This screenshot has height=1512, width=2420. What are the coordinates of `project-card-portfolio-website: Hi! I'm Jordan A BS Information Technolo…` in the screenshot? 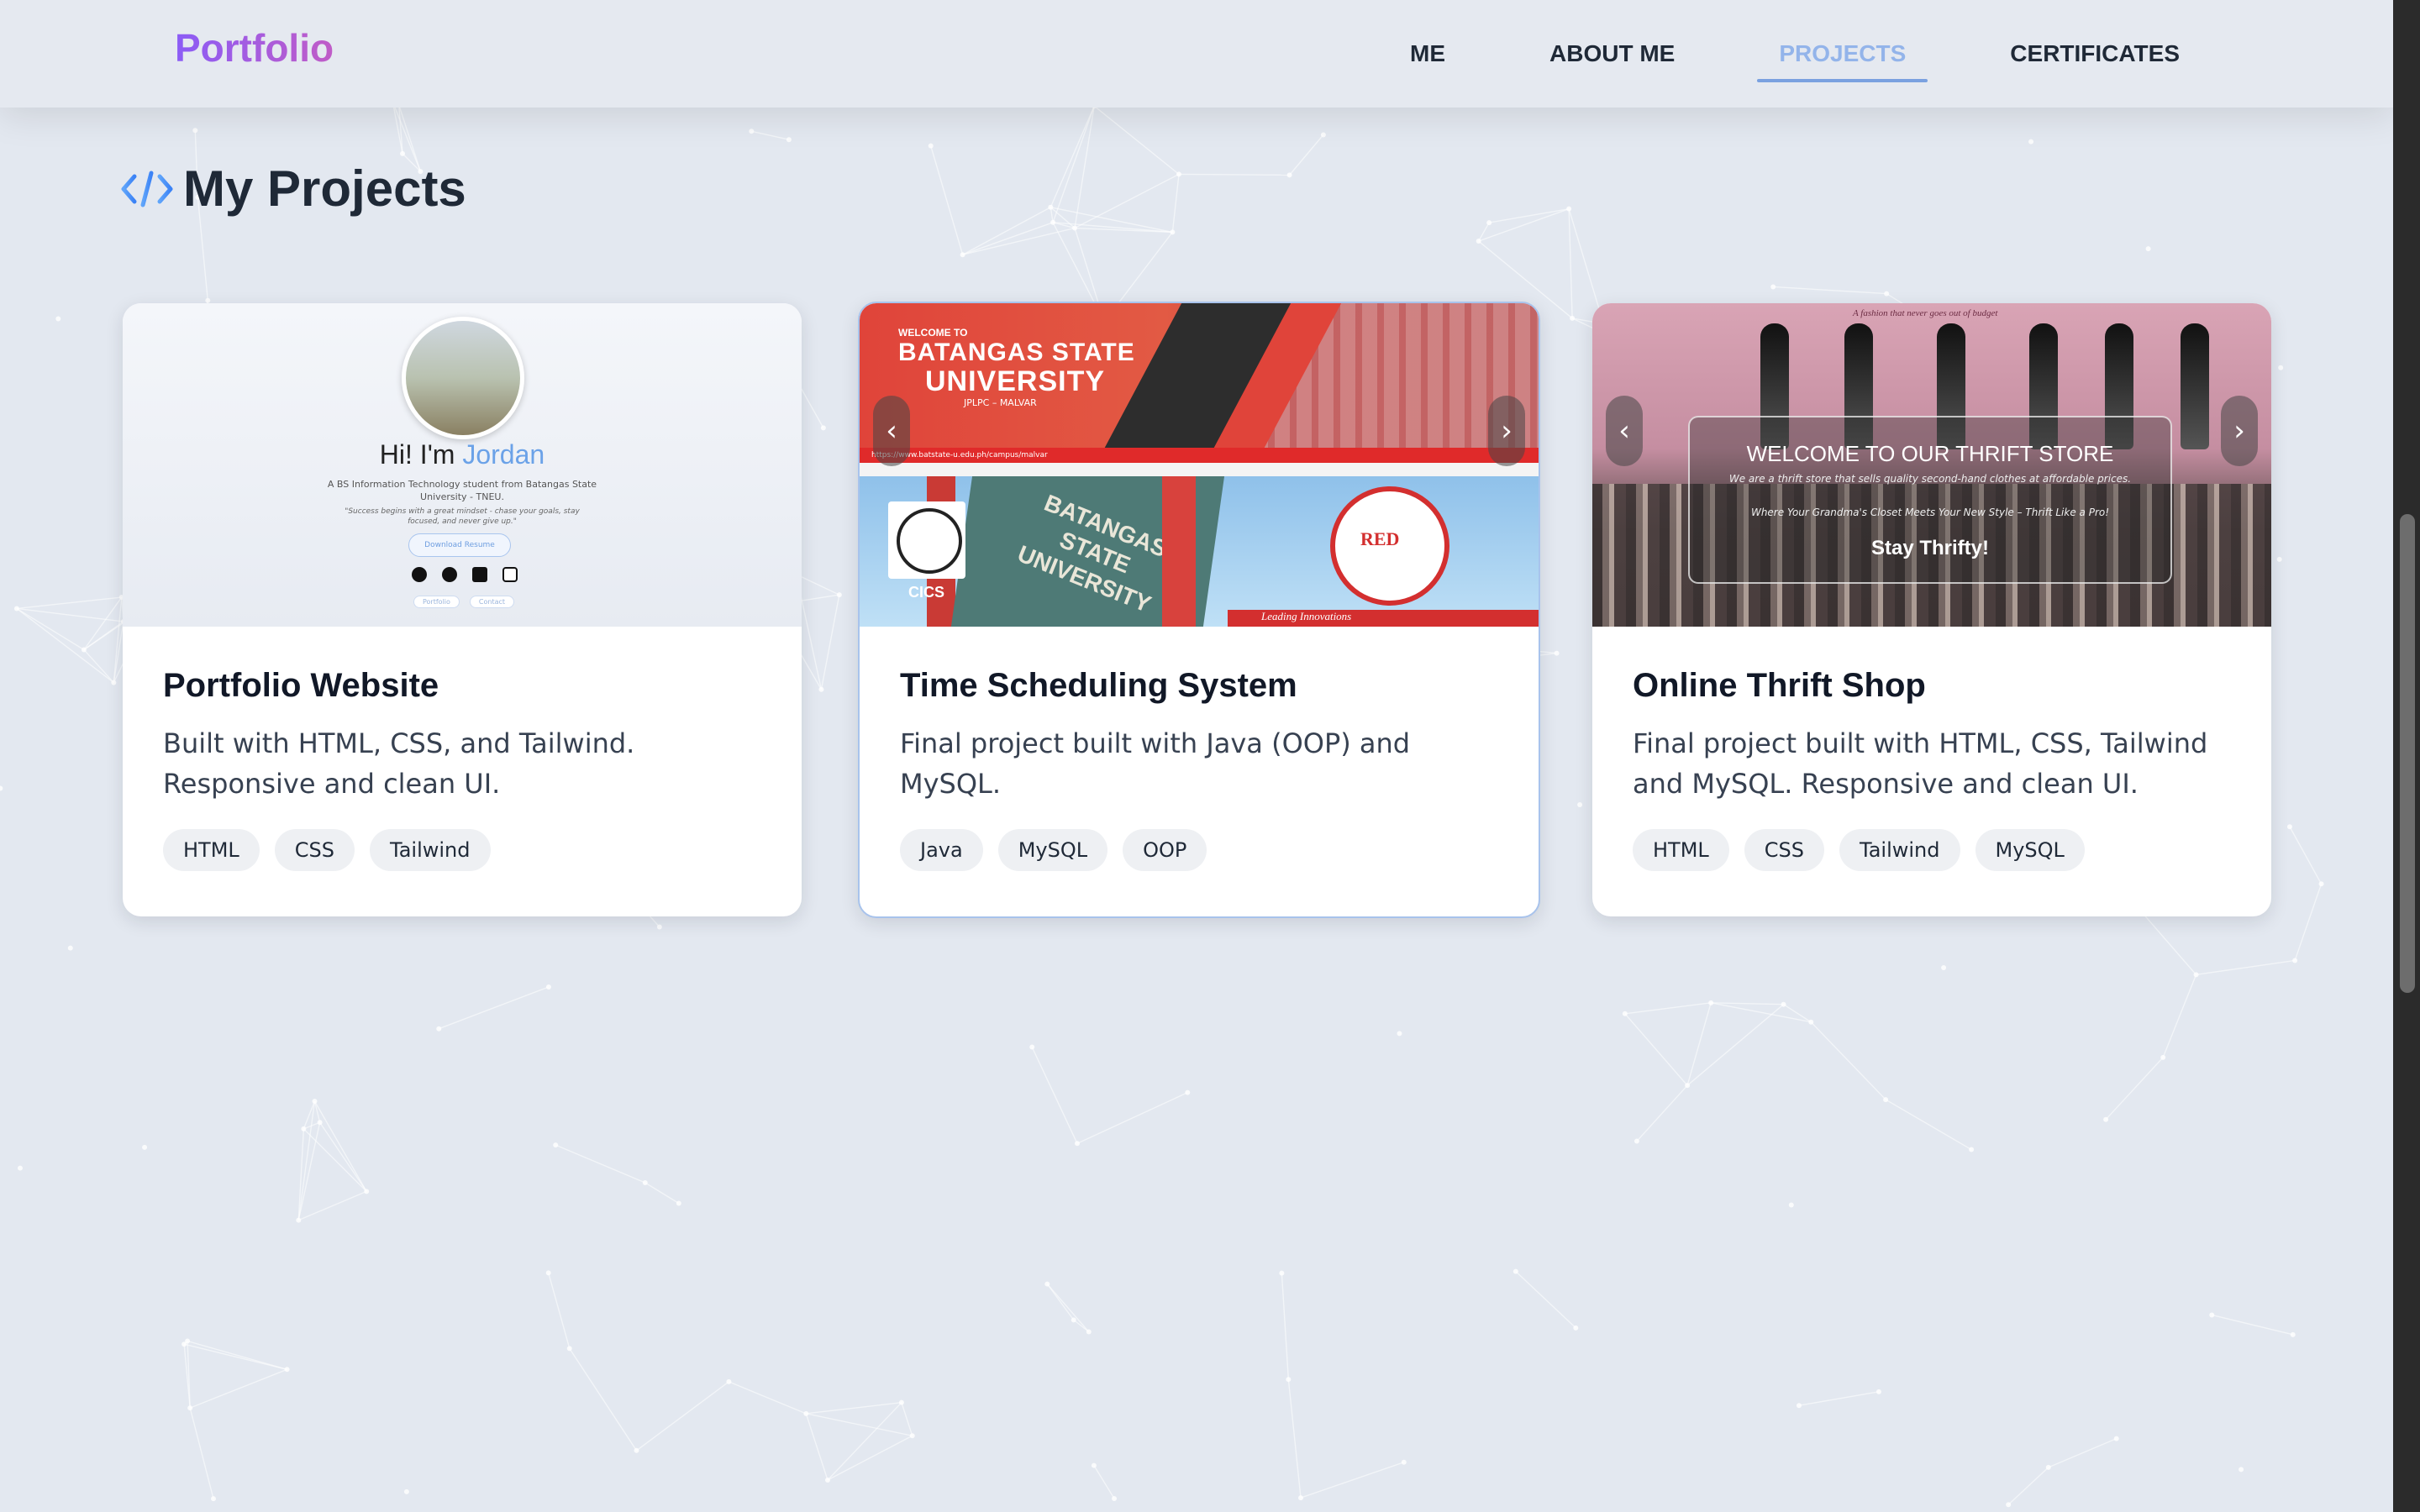 It's located at (463, 609).